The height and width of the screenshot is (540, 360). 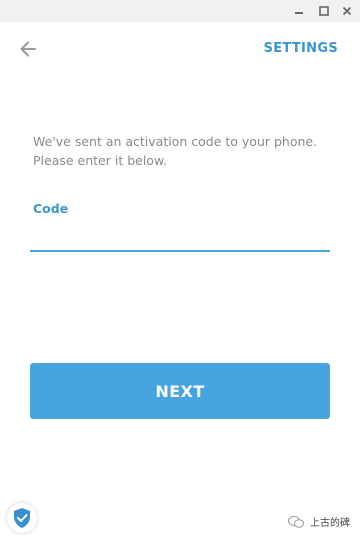 What do you see at coordinates (330, 523) in the screenshot?
I see `watermark-text: 上古的碑` at bounding box center [330, 523].